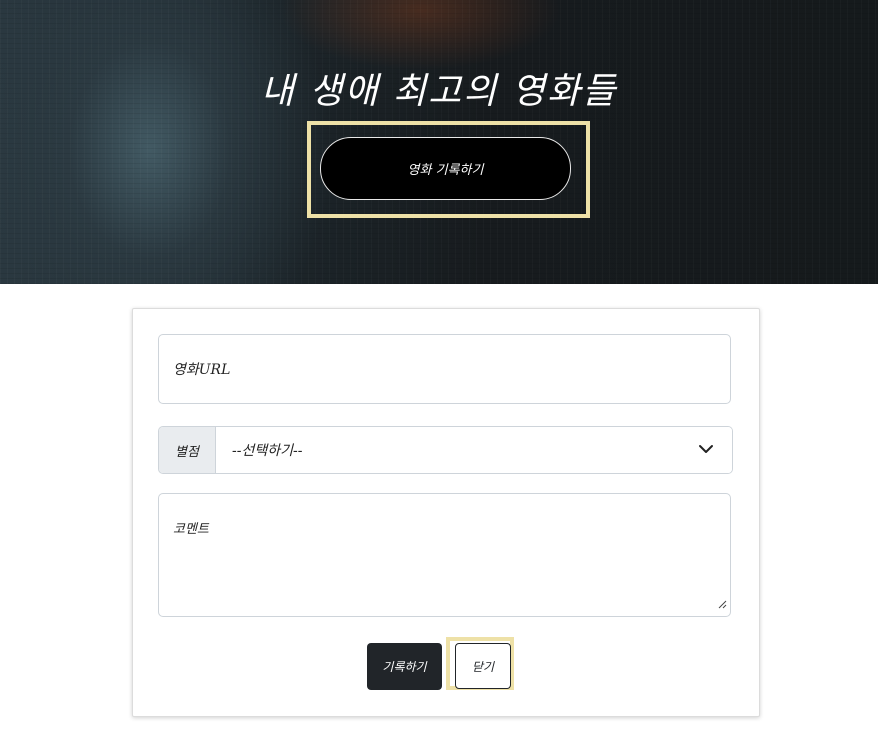 This screenshot has width=878, height=738. What do you see at coordinates (444, 555) in the screenshot?
I see `comment-textarea: 코멘트` at bounding box center [444, 555].